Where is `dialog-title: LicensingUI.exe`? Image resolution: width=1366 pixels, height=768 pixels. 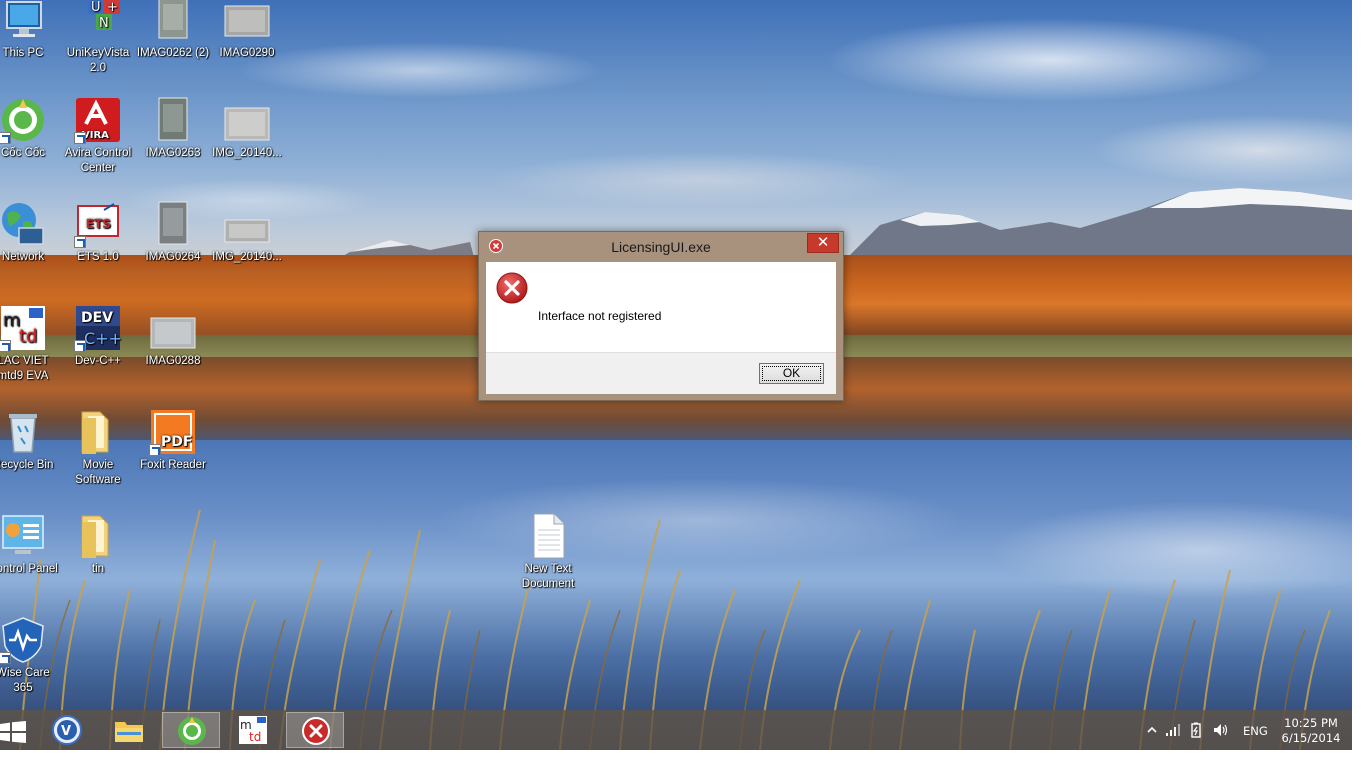 dialog-title: LicensingUI.exe is located at coordinates (661, 247).